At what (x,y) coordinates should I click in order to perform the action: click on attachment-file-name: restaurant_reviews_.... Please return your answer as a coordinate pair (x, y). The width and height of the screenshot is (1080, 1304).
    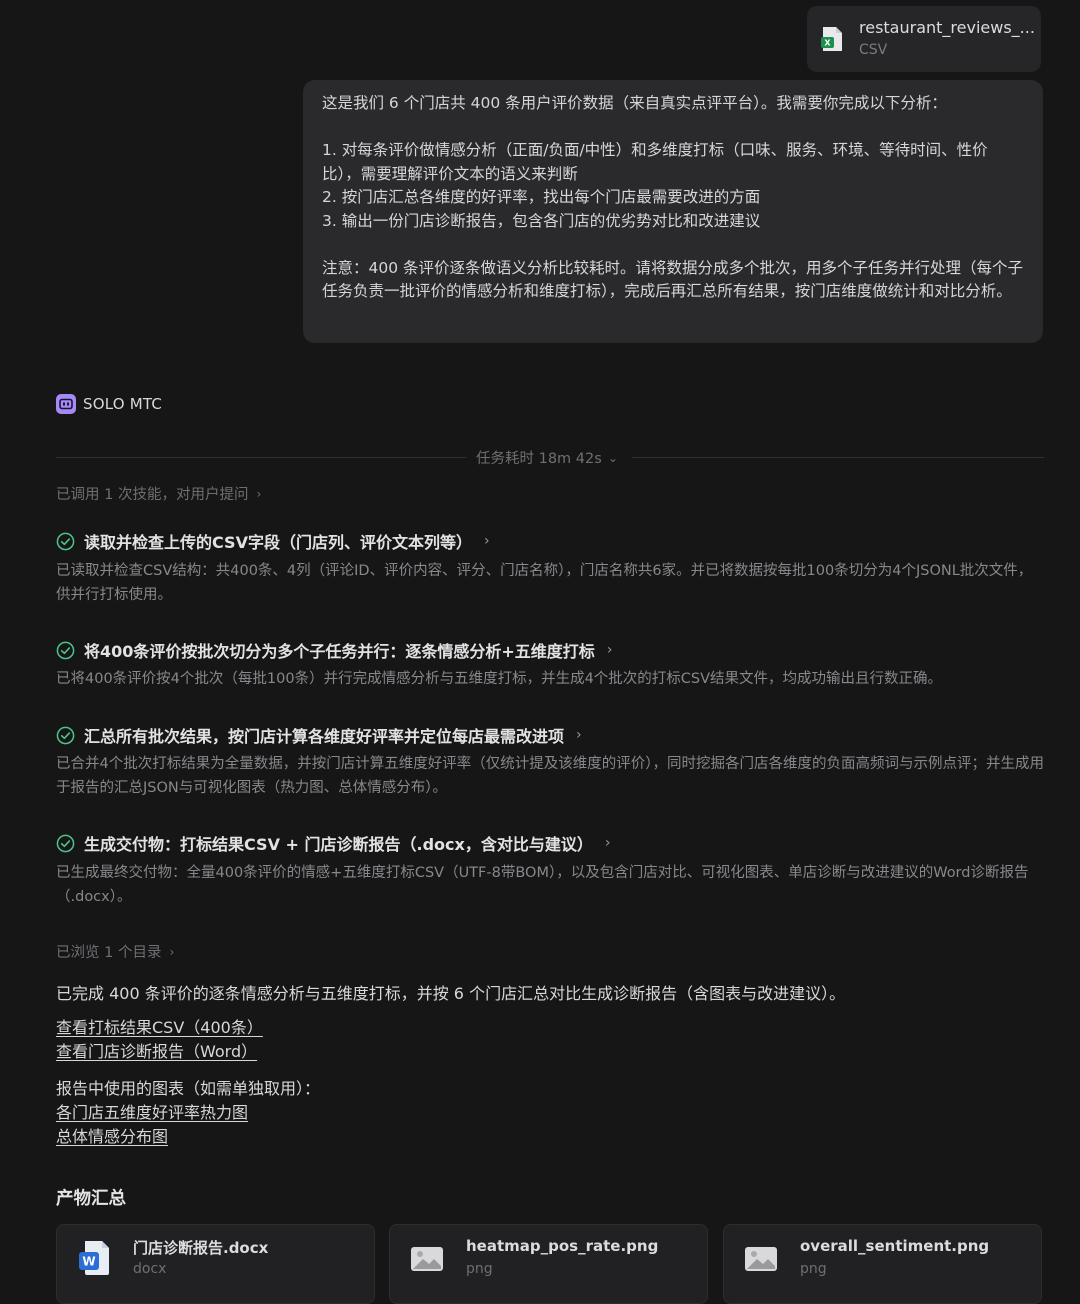
    Looking at the image, I should click on (947, 27).